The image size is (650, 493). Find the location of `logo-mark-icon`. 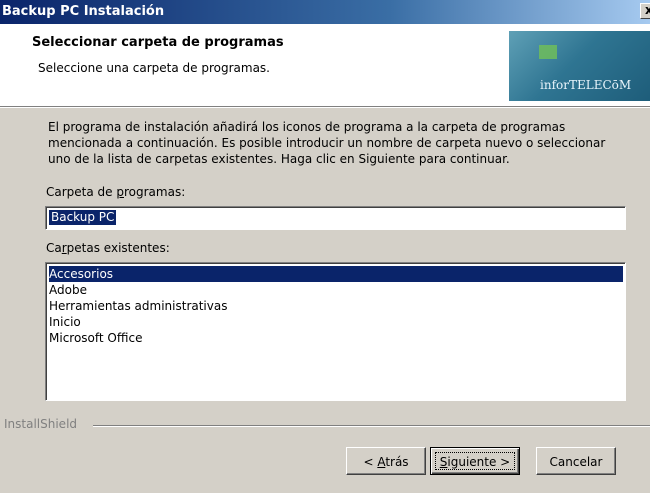

logo-mark-icon is located at coordinates (548, 52).